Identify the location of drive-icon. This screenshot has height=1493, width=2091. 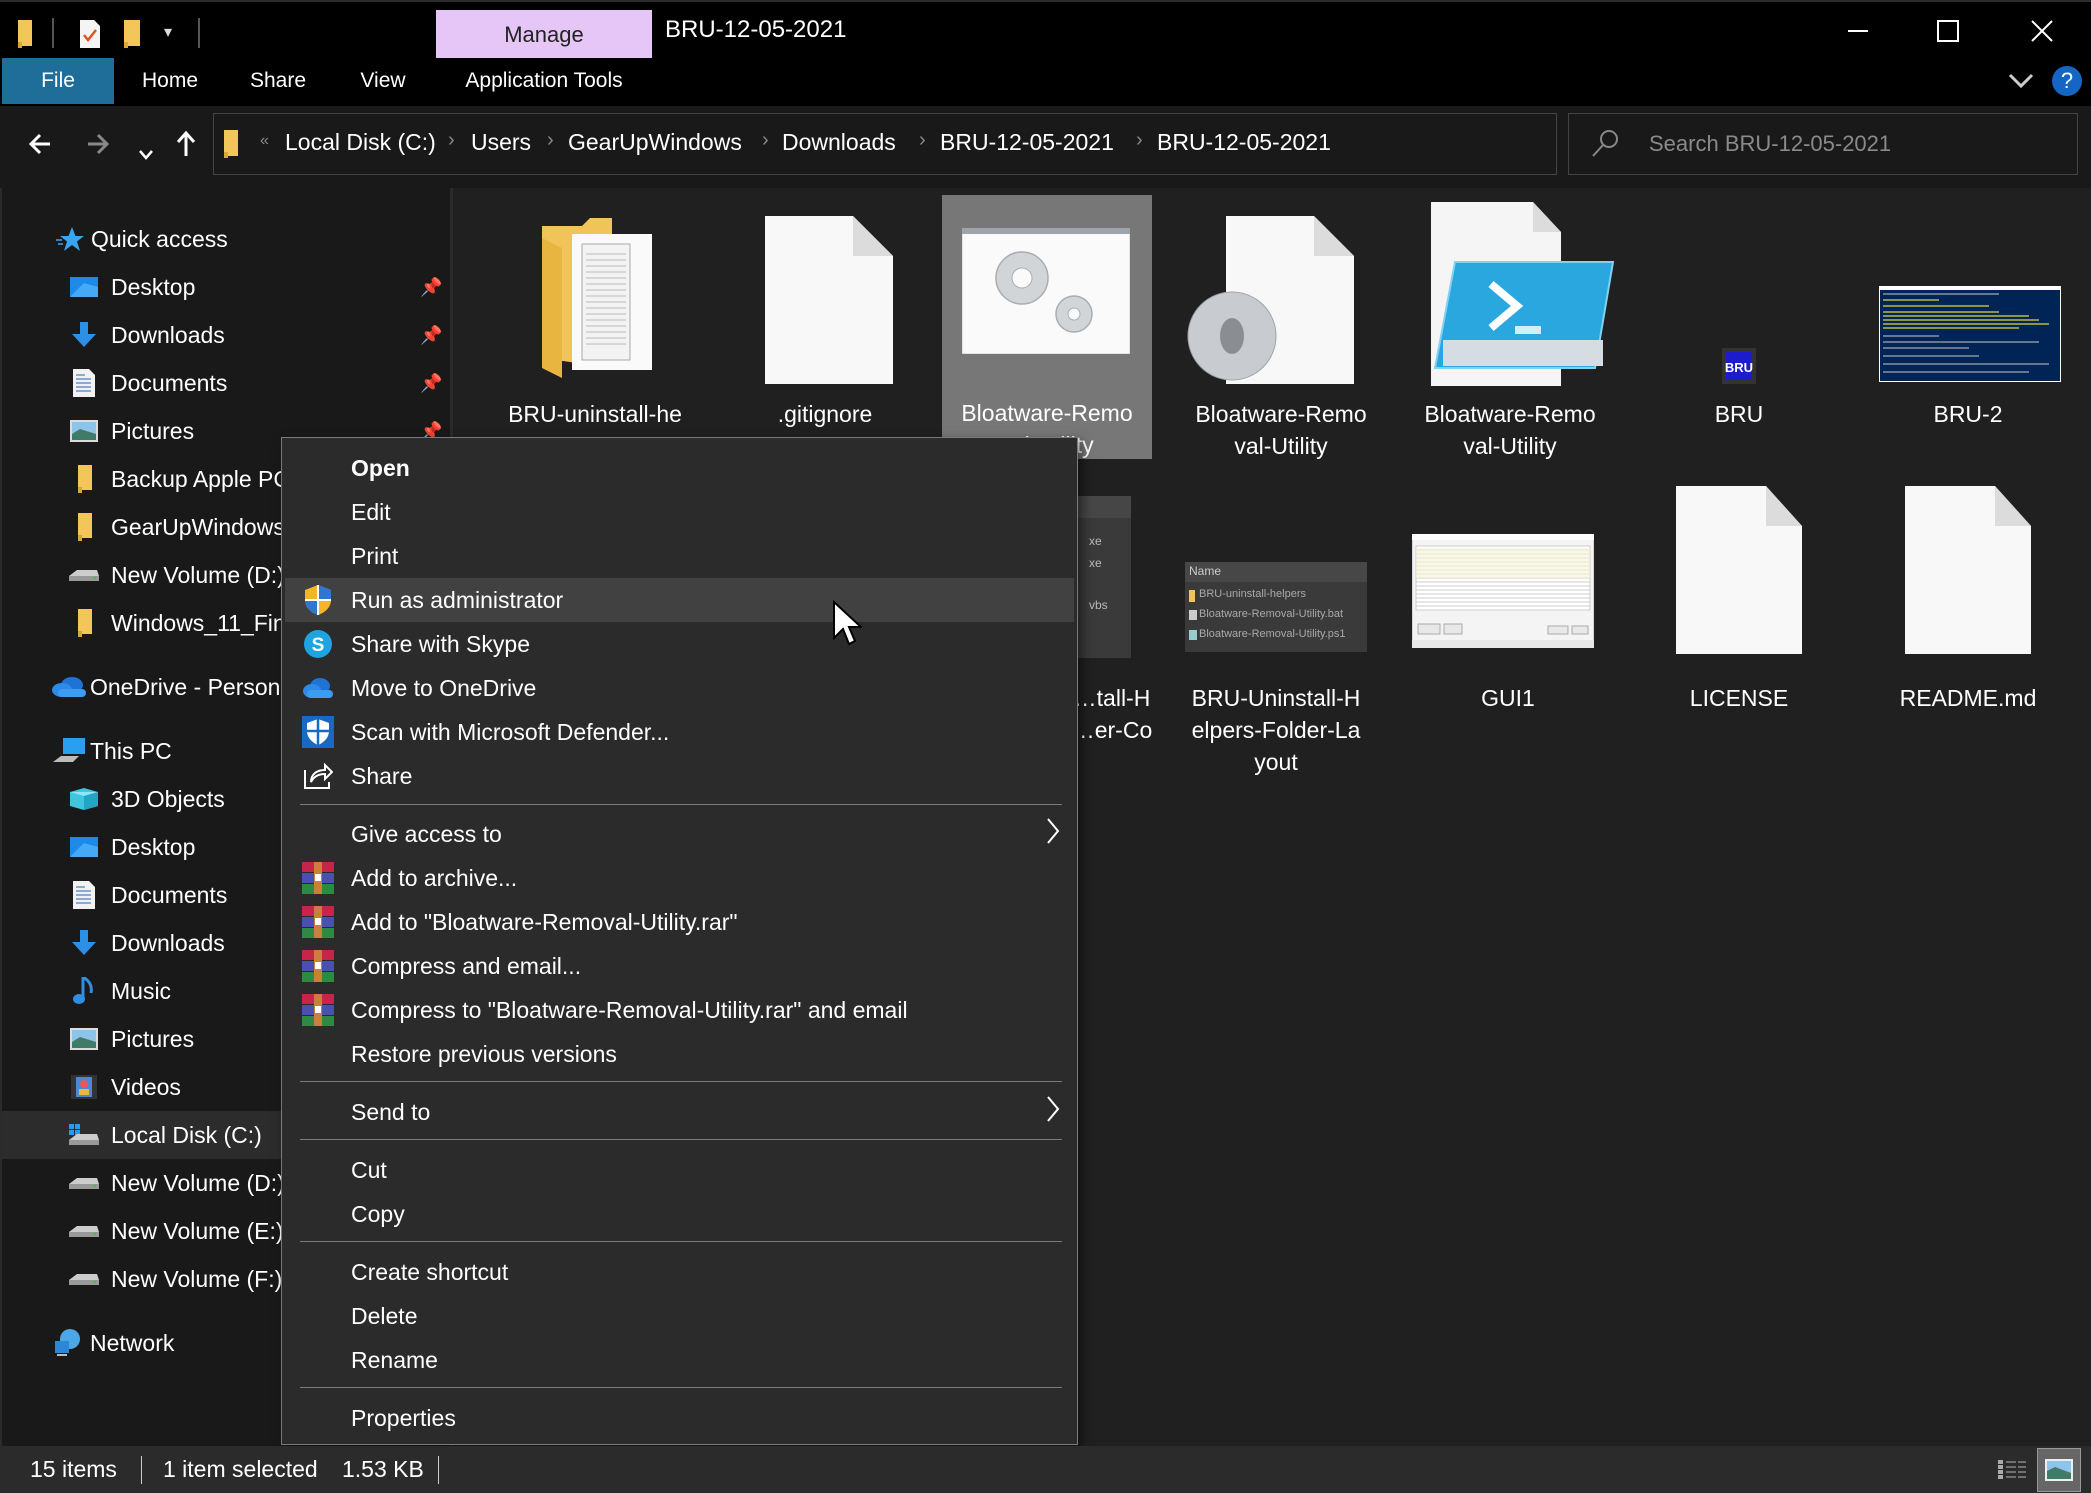
(84, 1231).